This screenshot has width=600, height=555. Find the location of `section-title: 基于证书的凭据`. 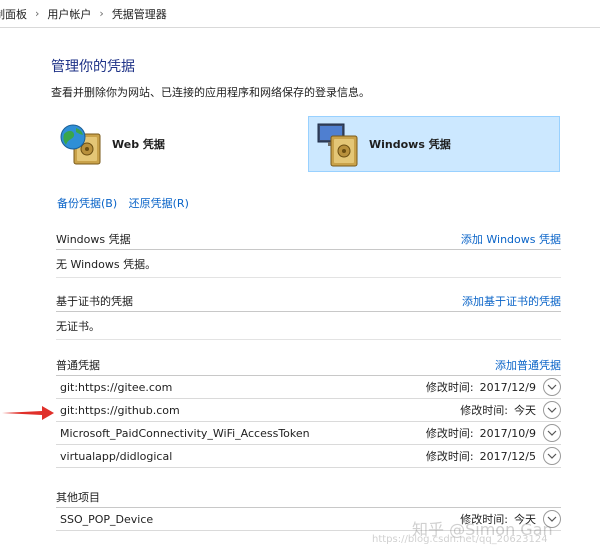

section-title: 基于证书的凭据 is located at coordinates (94, 301).